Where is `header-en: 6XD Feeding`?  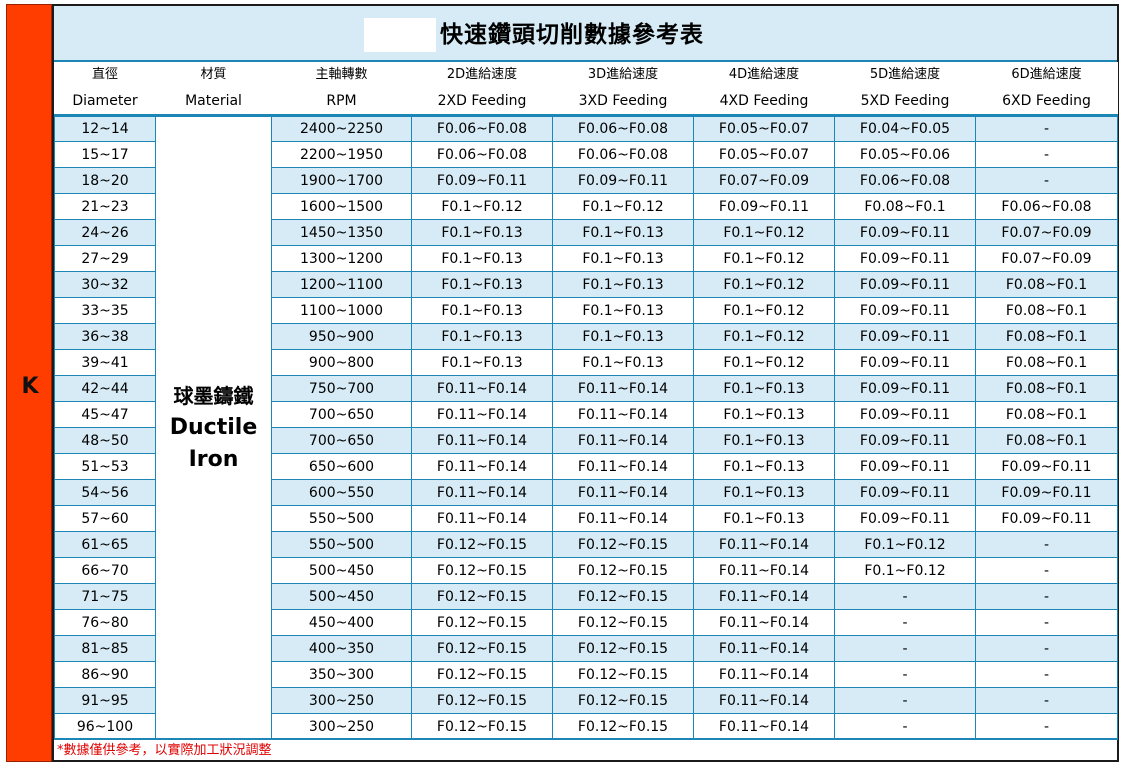 header-en: 6XD Feeding is located at coordinates (1046, 101).